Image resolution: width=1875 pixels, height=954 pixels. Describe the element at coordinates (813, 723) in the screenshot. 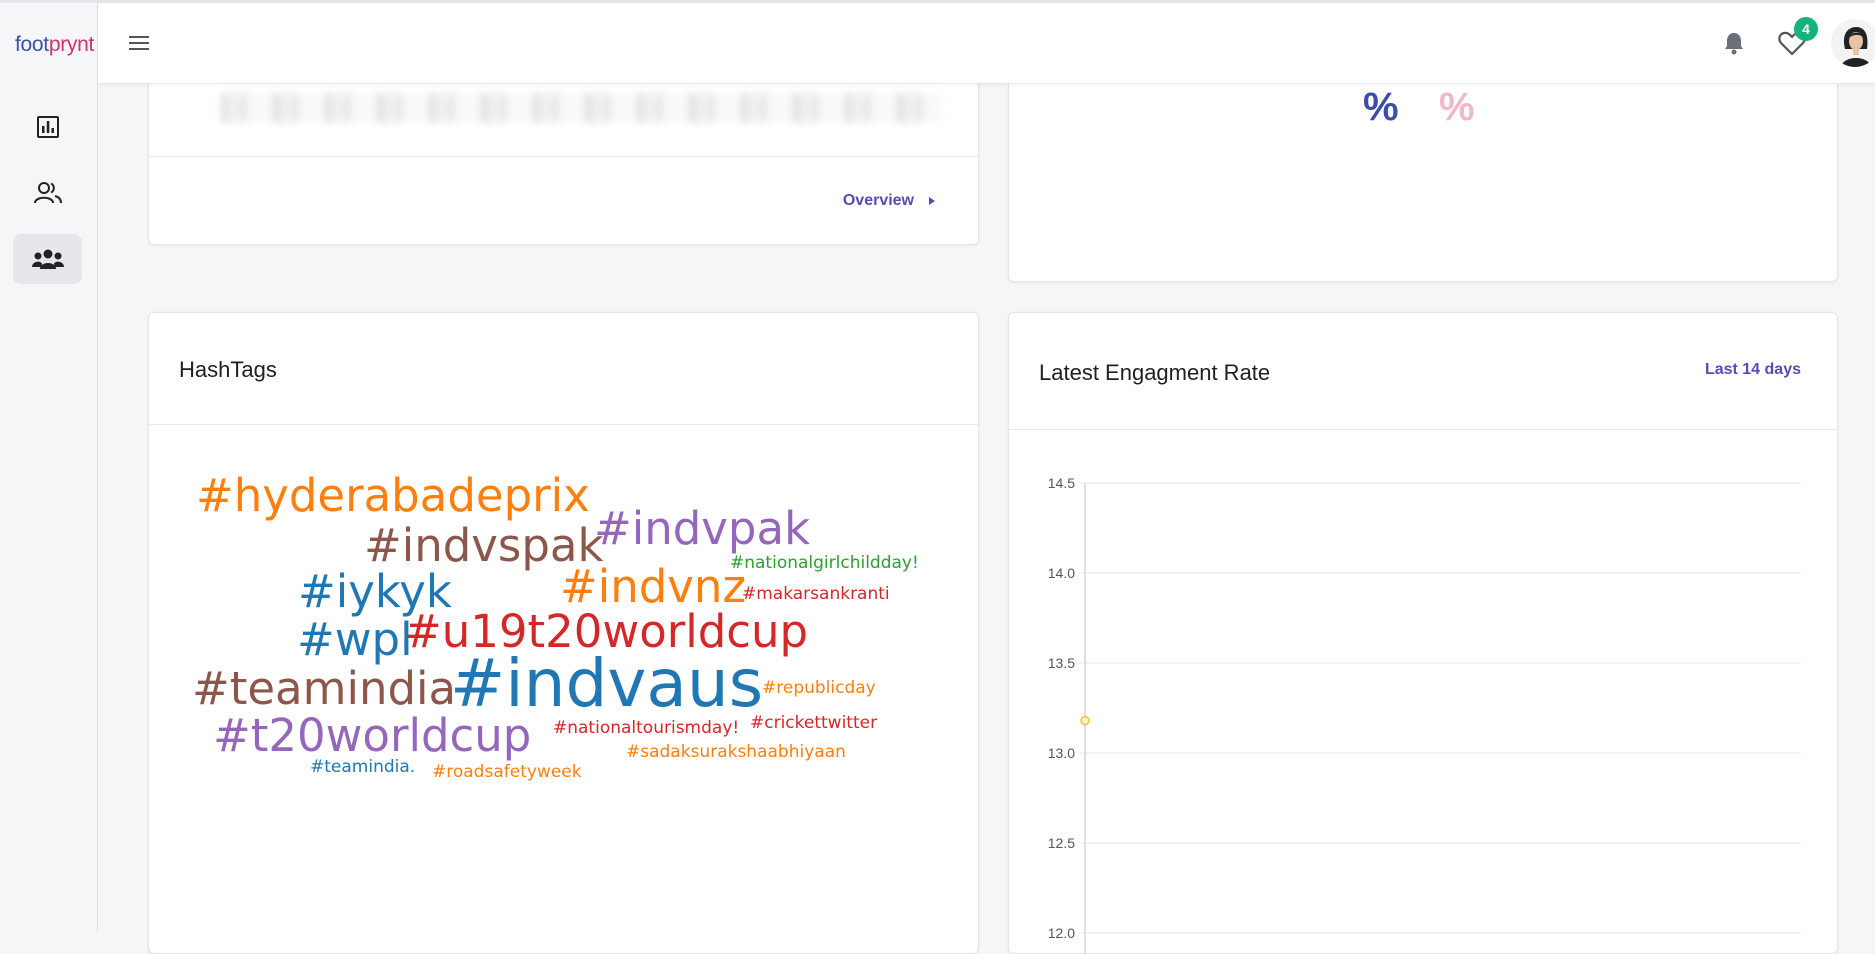

I see `hashtag-word: #crickettwitter` at that location.